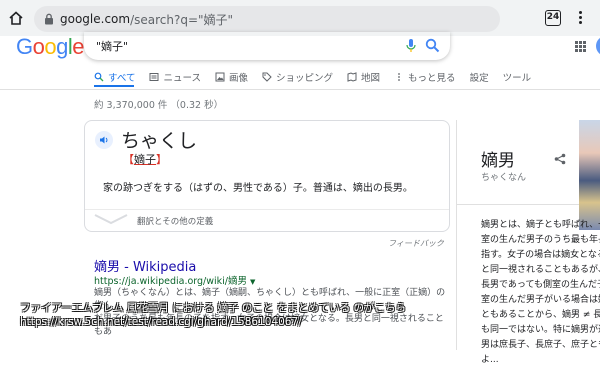  What do you see at coordinates (16, 18) in the screenshot?
I see `home-icon` at bounding box center [16, 18].